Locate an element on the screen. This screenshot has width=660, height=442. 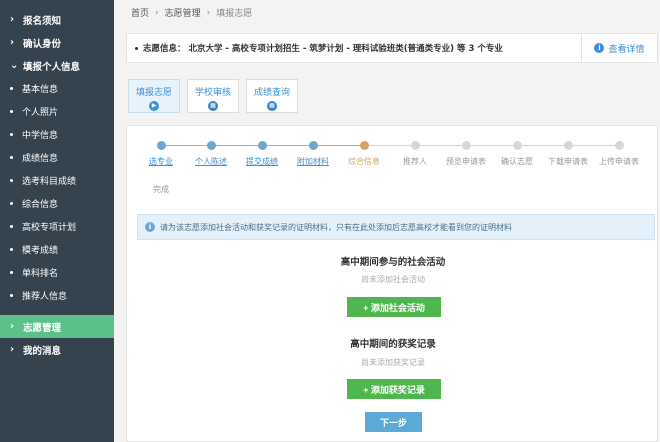
breadcrumb-home: 首页 is located at coordinates (140, 12).